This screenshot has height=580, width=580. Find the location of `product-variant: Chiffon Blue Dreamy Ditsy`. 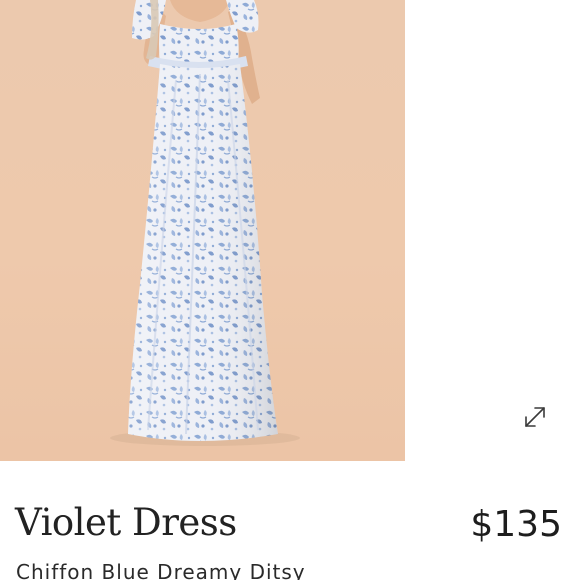

product-variant: Chiffon Blue Dreamy Ditsy is located at coordinates (161, 570).